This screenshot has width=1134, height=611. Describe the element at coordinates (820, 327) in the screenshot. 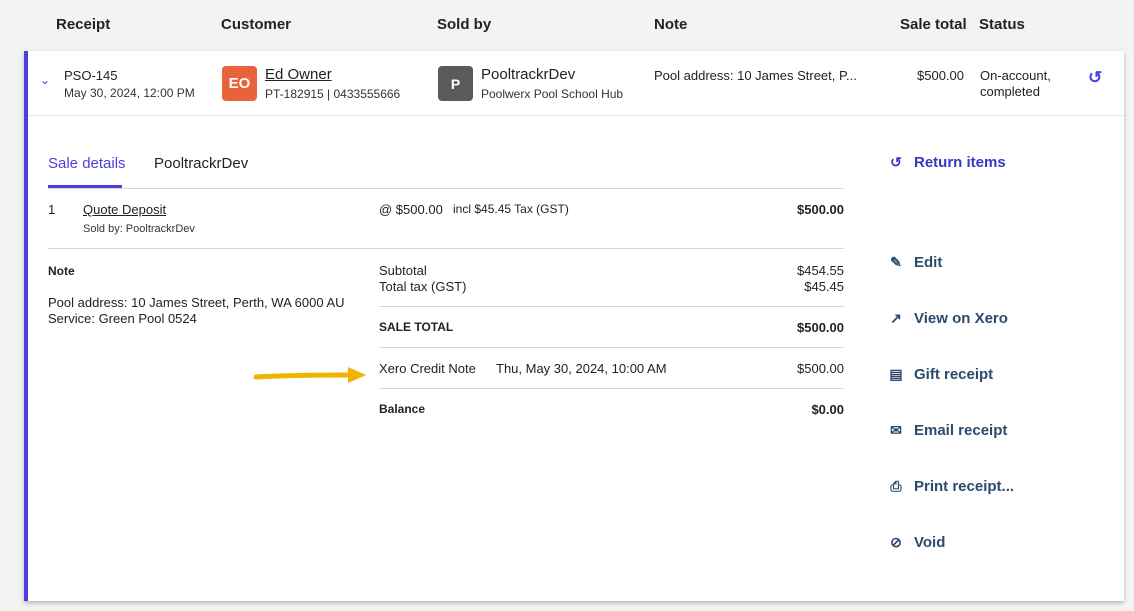

I see `sale-total-value: $500.00` at that location.